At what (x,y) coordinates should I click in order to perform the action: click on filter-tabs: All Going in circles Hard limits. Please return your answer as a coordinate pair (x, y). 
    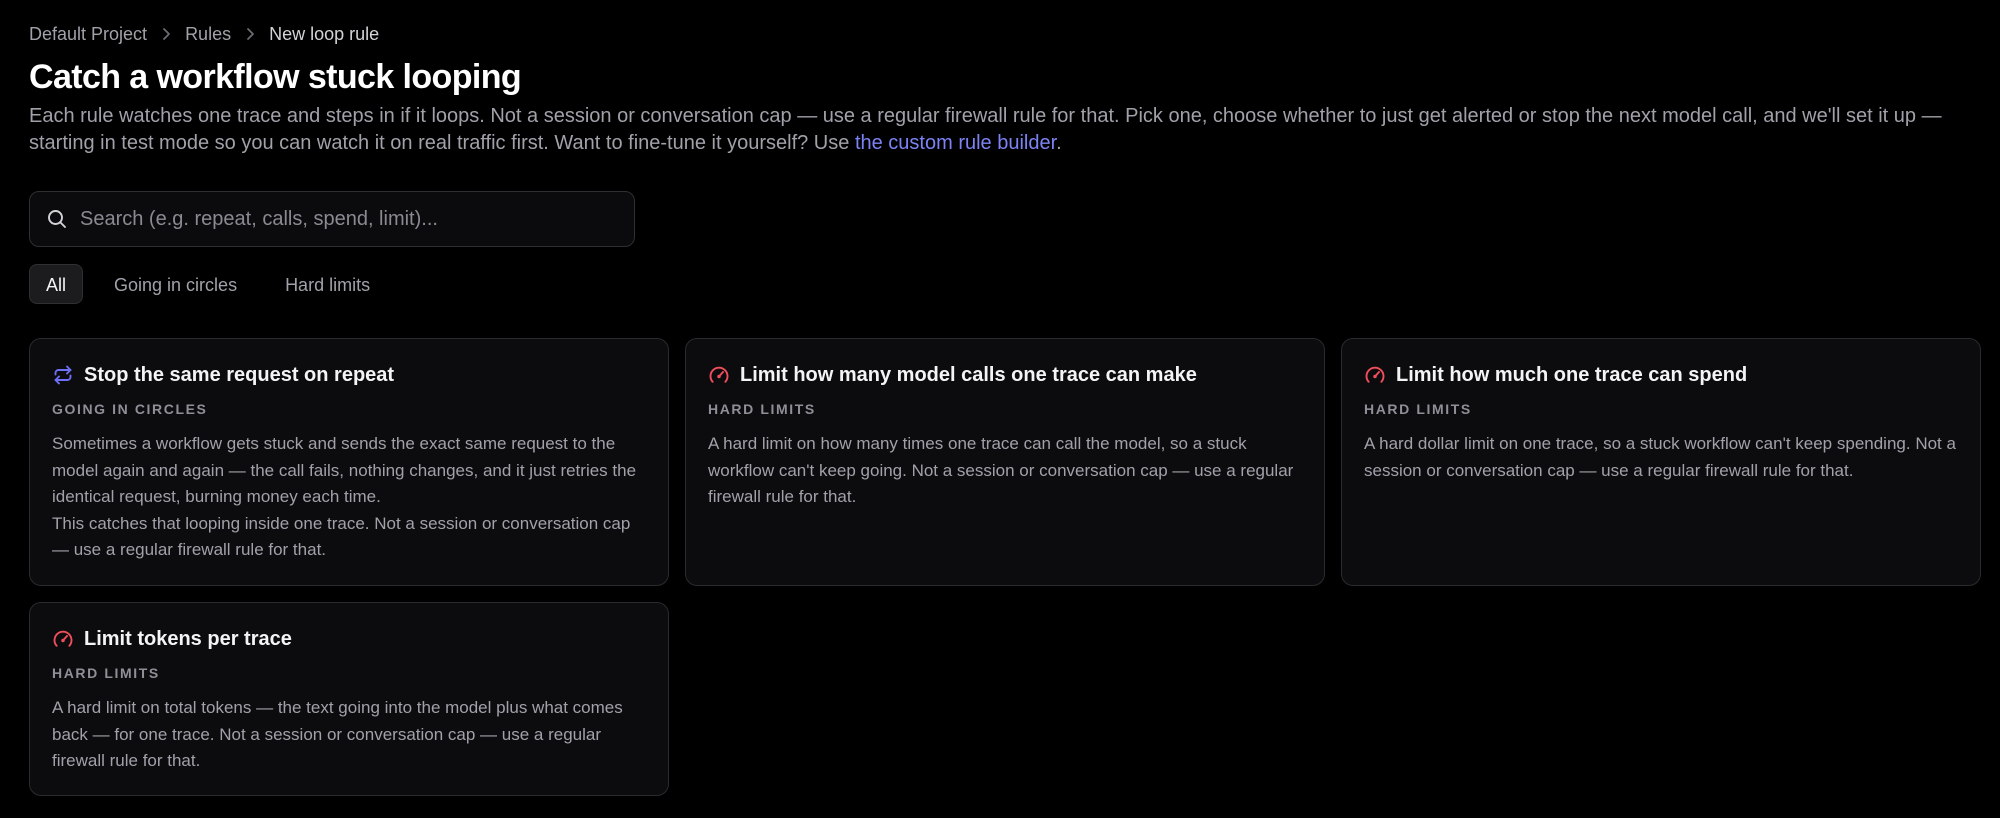
    Looking at the image, I should click on (215, 284).